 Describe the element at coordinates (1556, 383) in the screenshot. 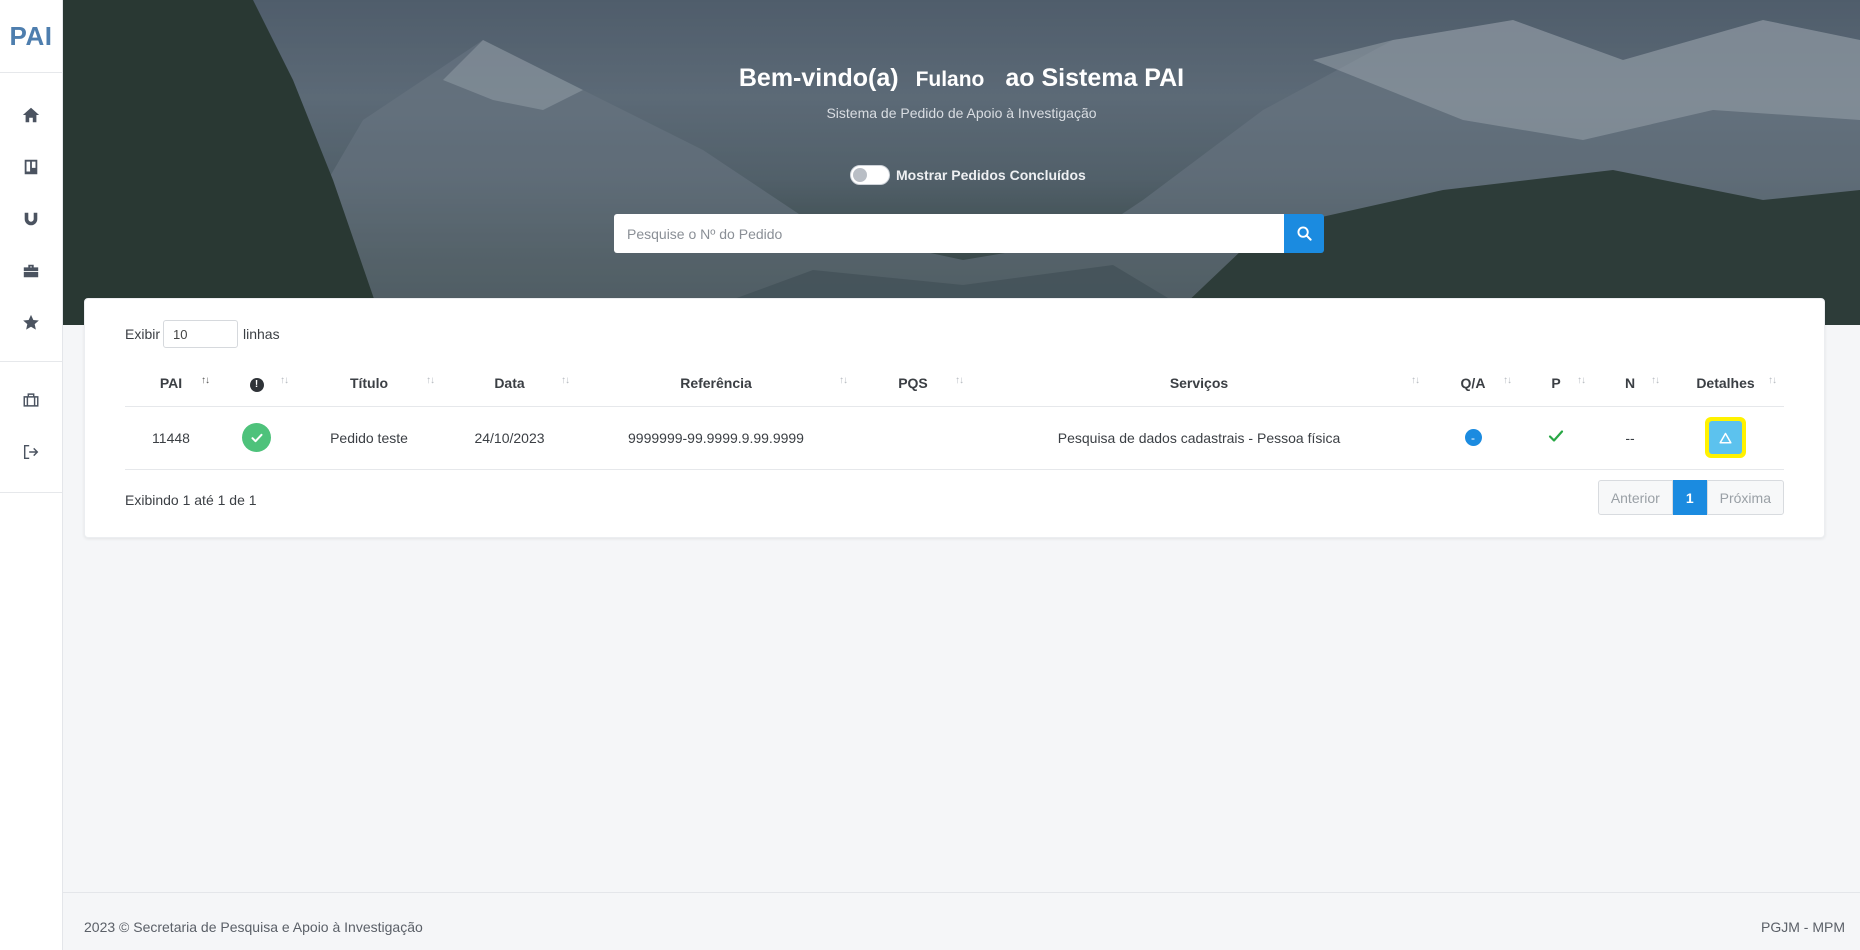

I see `col-p: P ↑↓` at that location.